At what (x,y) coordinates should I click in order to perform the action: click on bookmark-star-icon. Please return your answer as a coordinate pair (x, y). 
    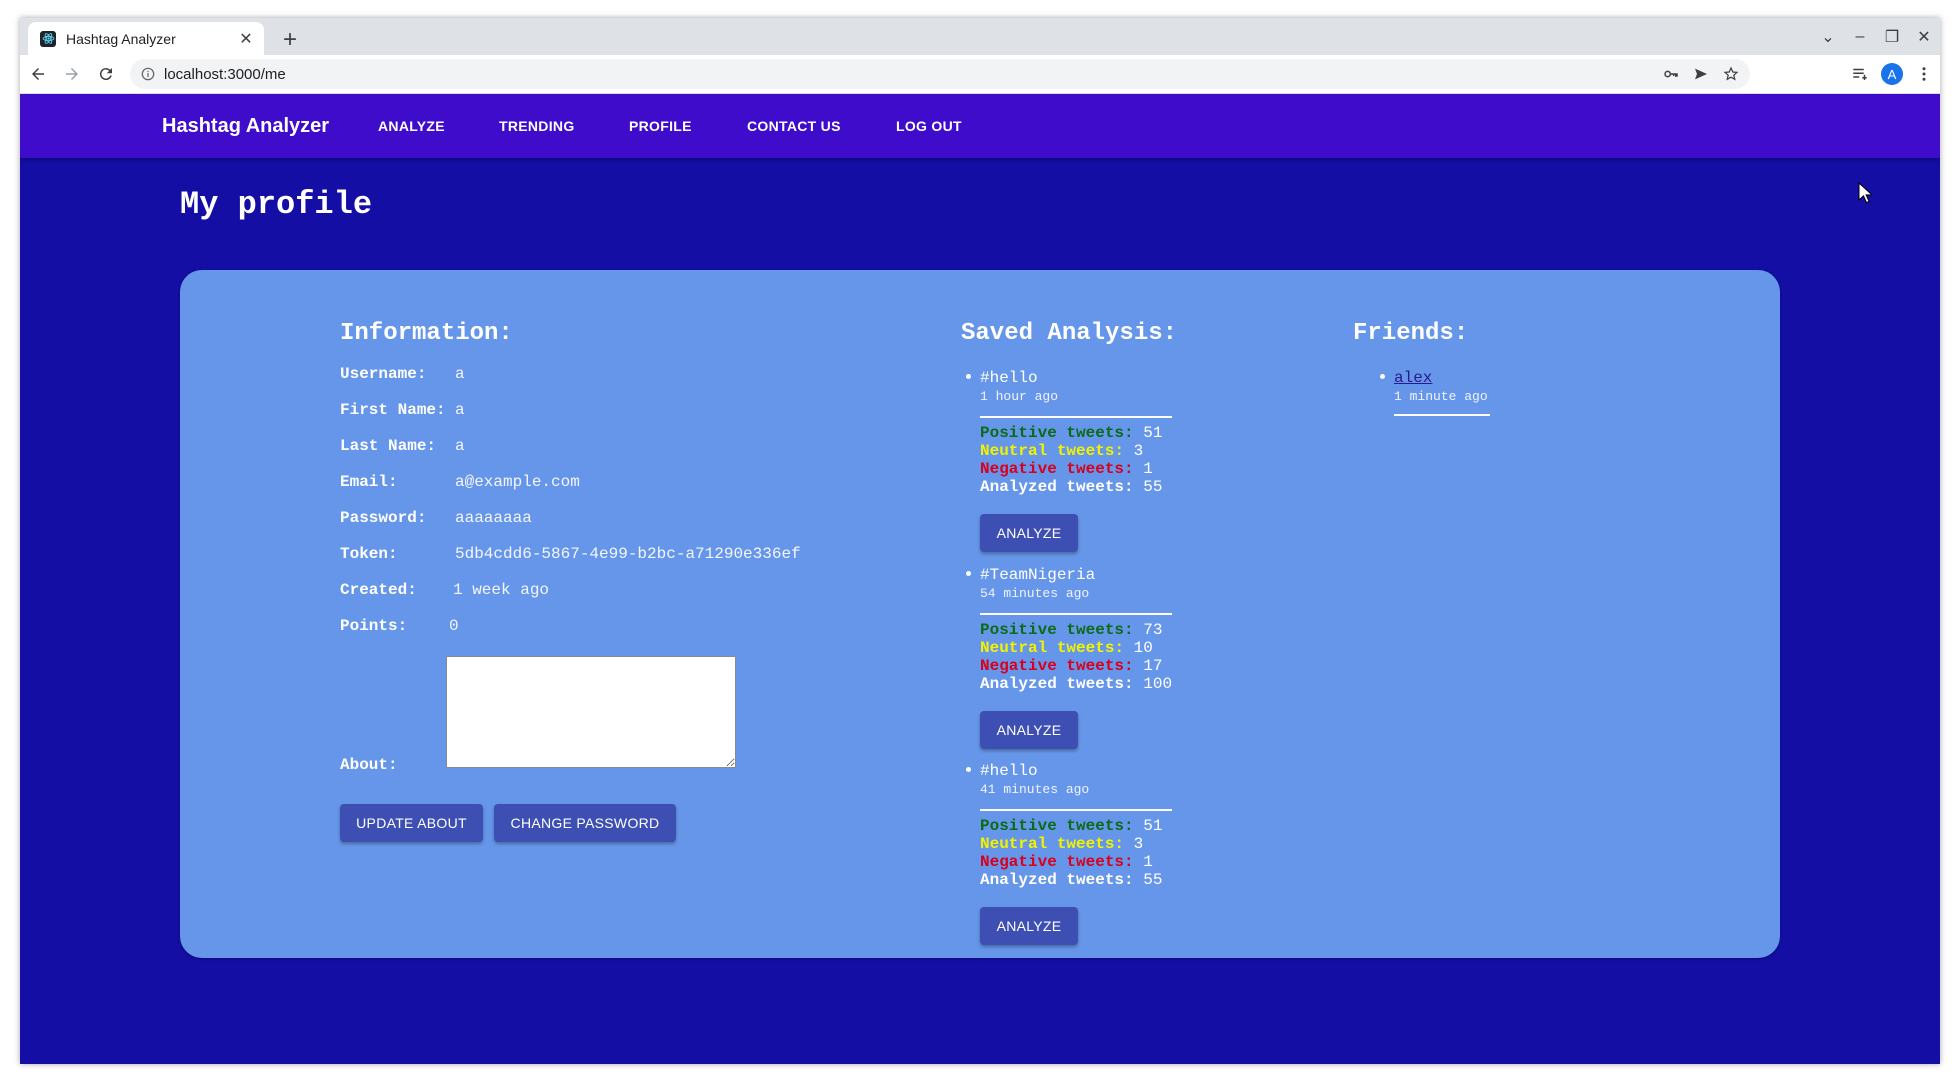
    Looking at the image, I should click on (1731, 74).